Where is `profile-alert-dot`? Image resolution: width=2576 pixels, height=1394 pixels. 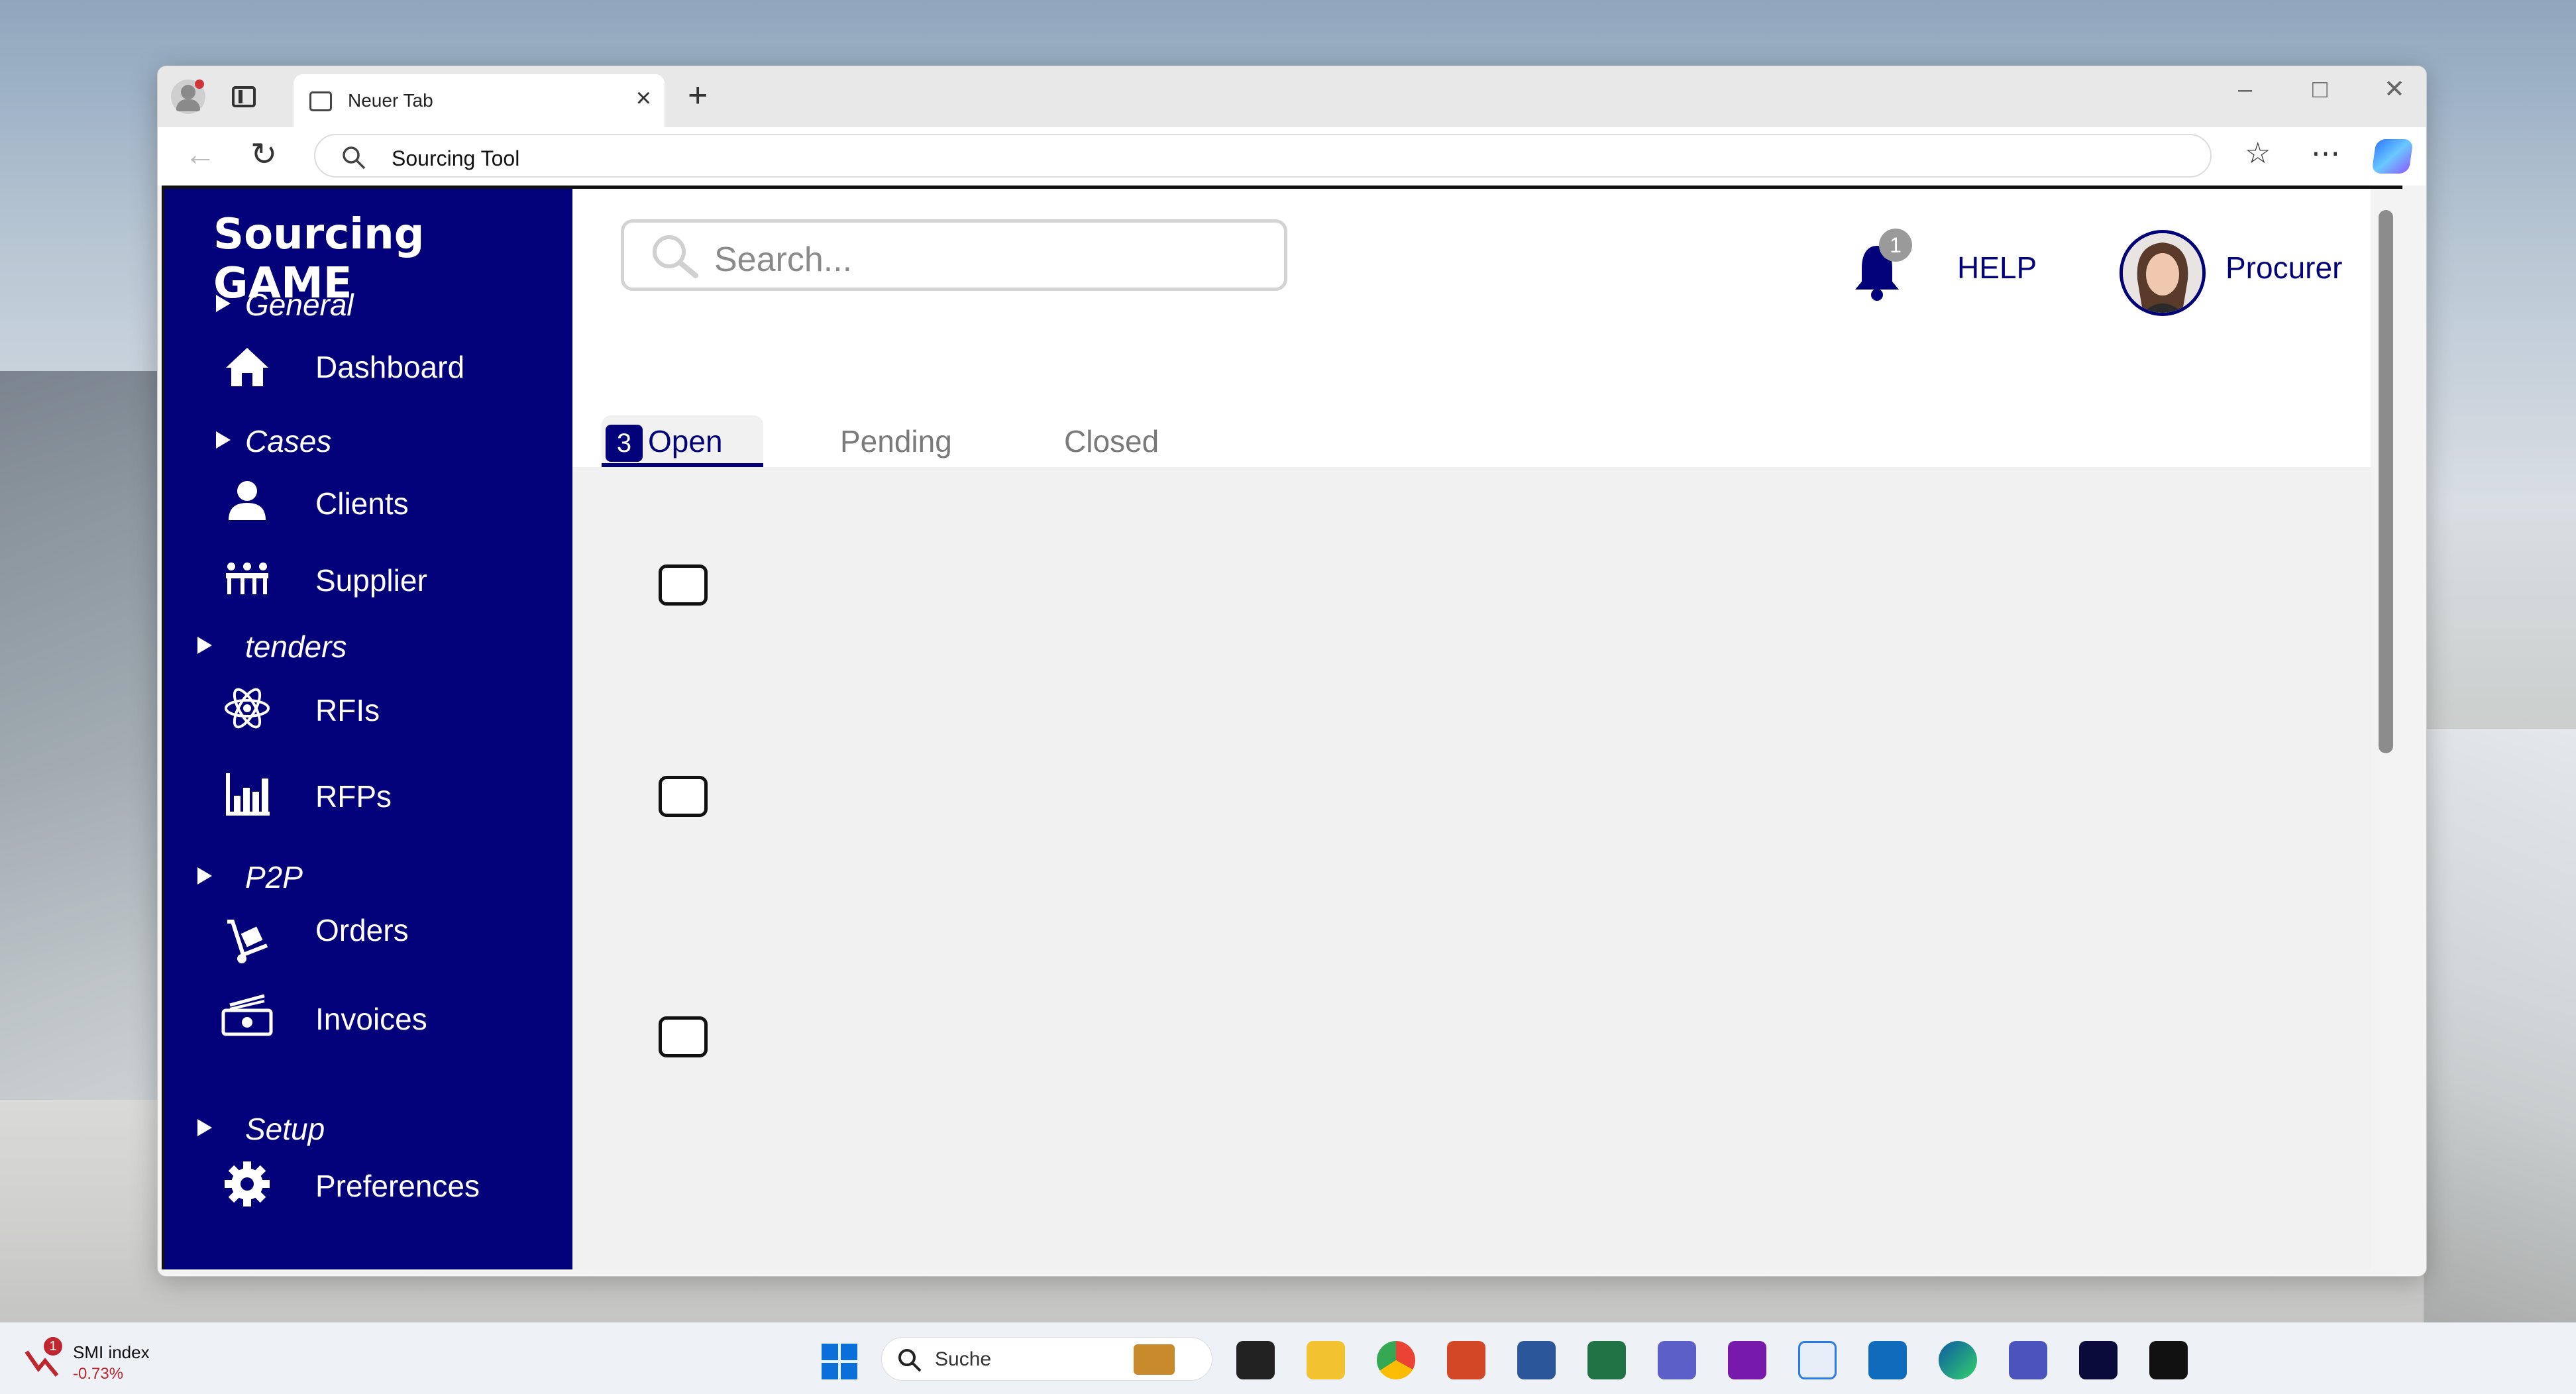
profile-alert-dot is located at coordinates (199, 84).